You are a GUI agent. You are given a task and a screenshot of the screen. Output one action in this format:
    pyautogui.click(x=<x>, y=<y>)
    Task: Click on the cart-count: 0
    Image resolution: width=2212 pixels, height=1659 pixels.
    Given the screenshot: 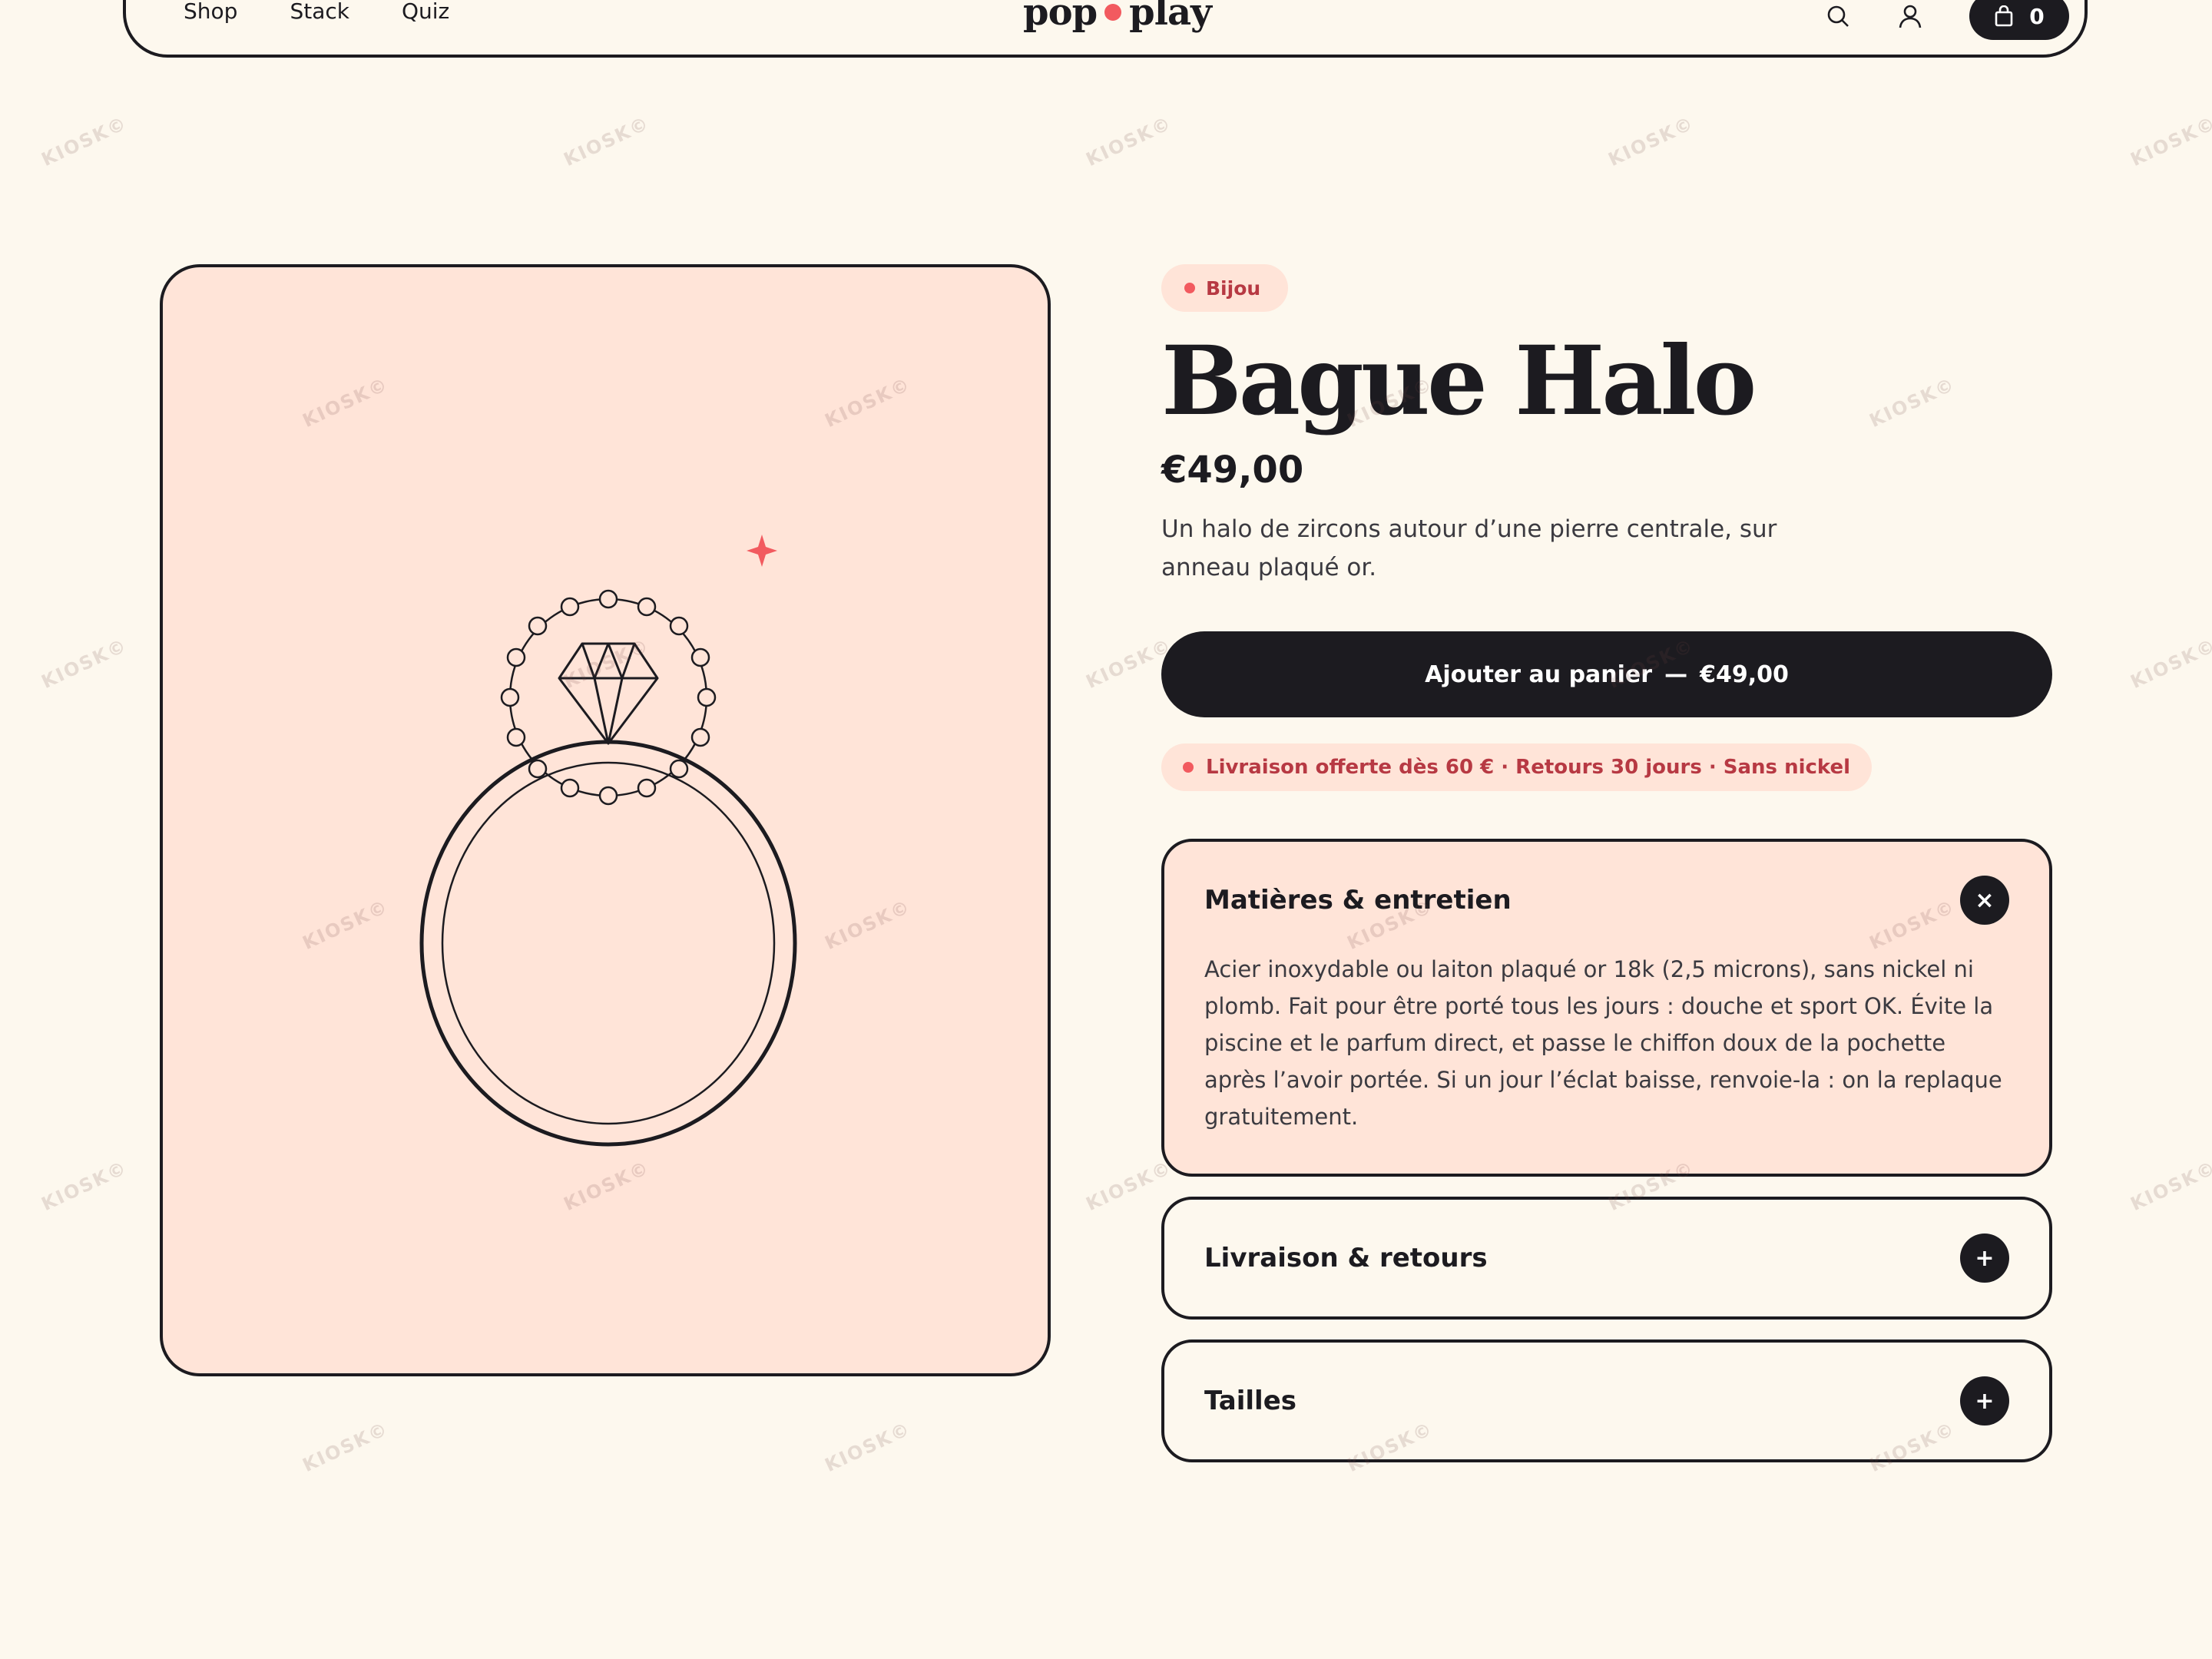 What is the action you would take?
    pyautogui.click(x=2037, y=16)
    